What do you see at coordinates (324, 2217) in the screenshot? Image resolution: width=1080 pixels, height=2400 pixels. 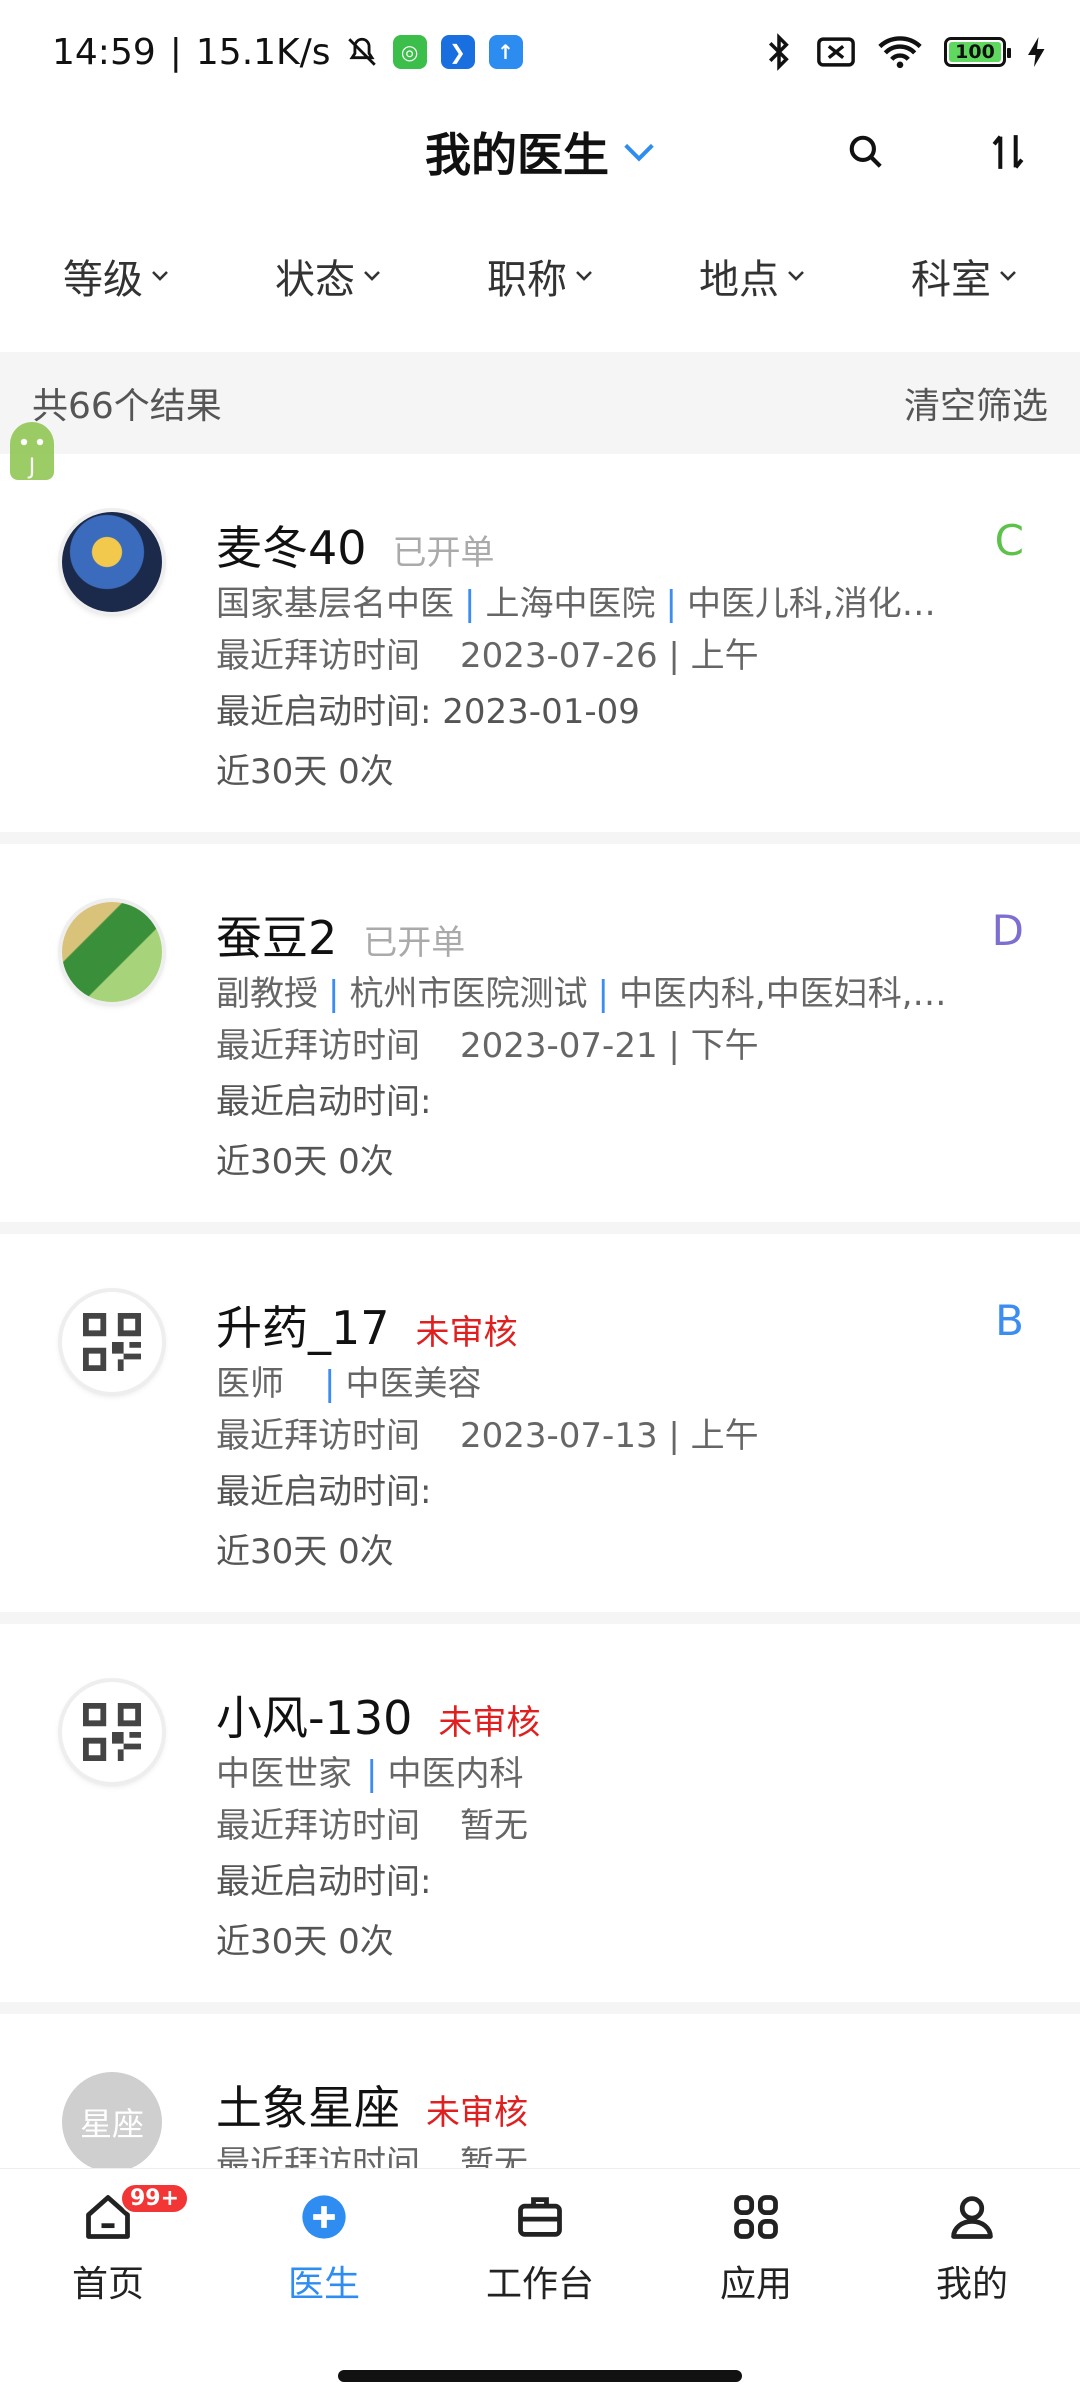 I see `doctor-plus-icon` at bounding box center [324, 2217].